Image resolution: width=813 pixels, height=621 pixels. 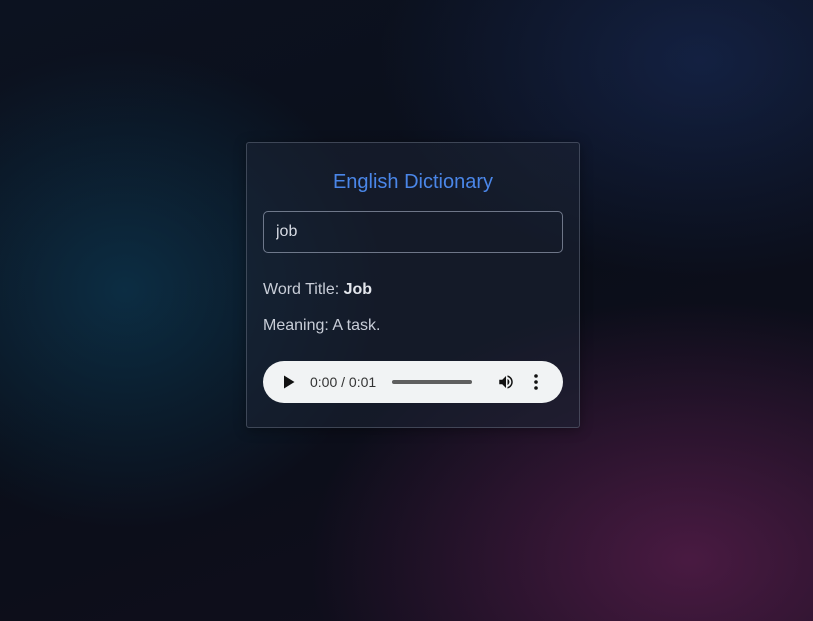 I want to click on search-input, so click(x=413, y=232).